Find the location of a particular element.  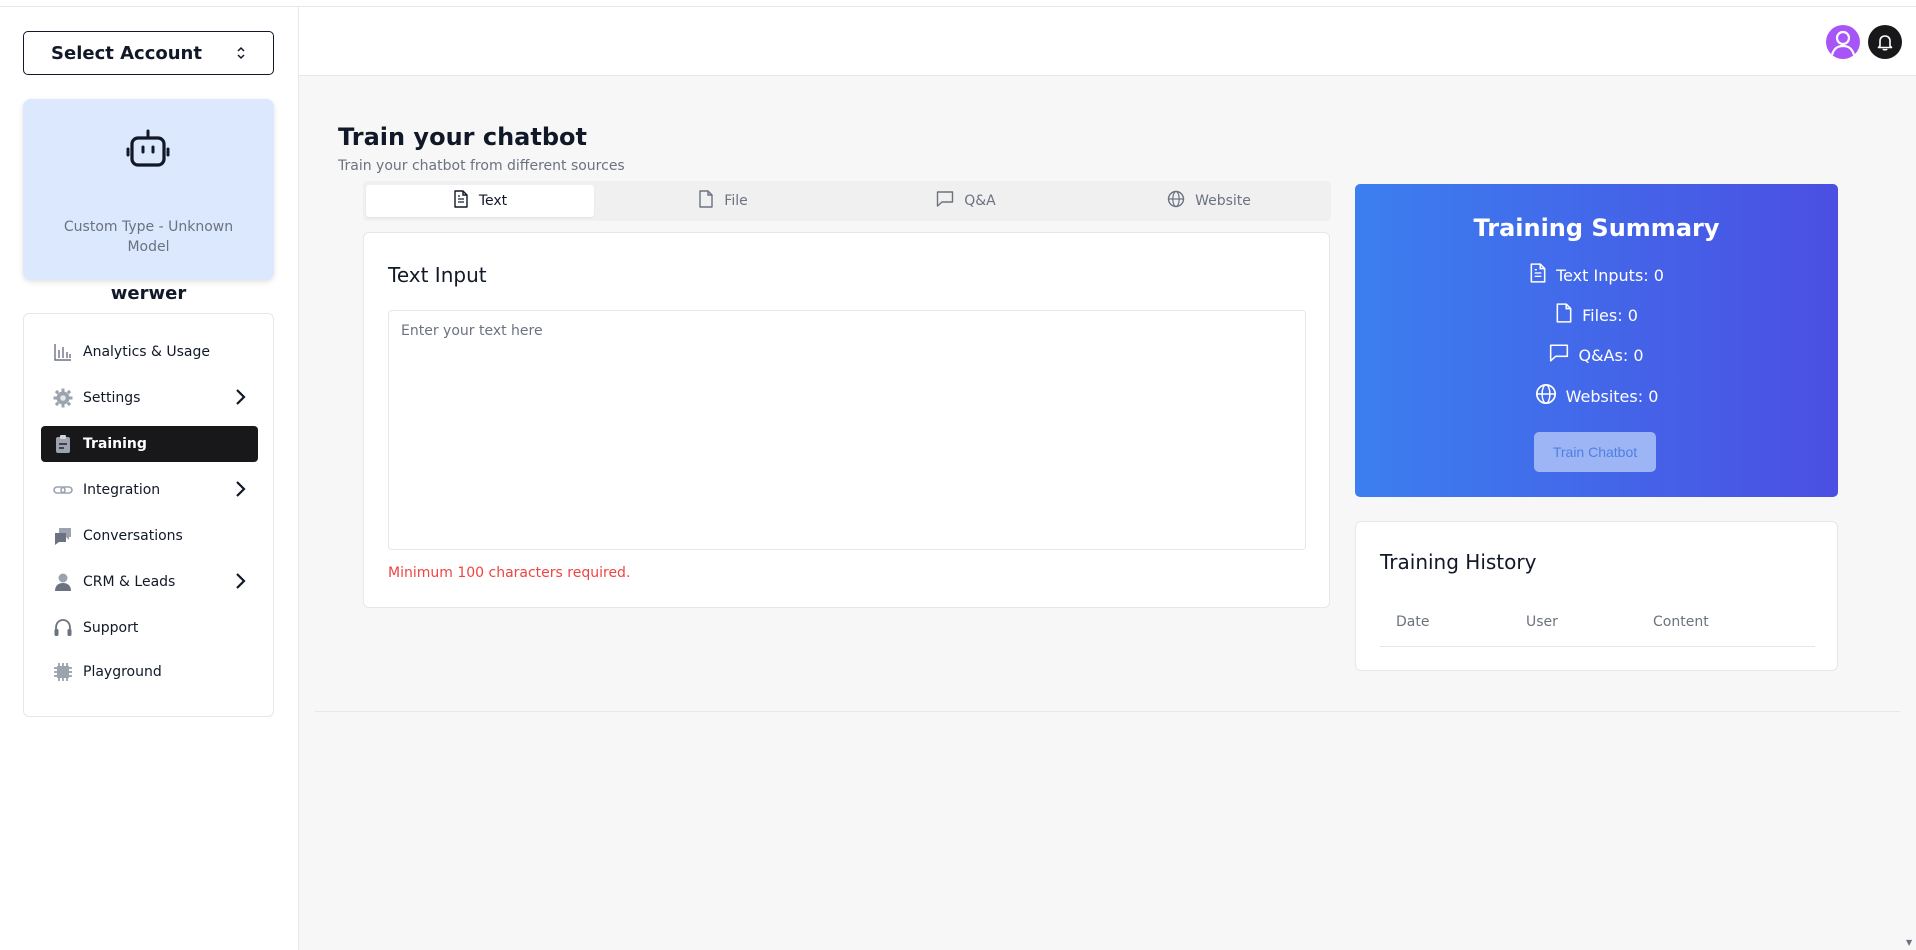

notification-bell-icon is located at coordinates (1885, 42).